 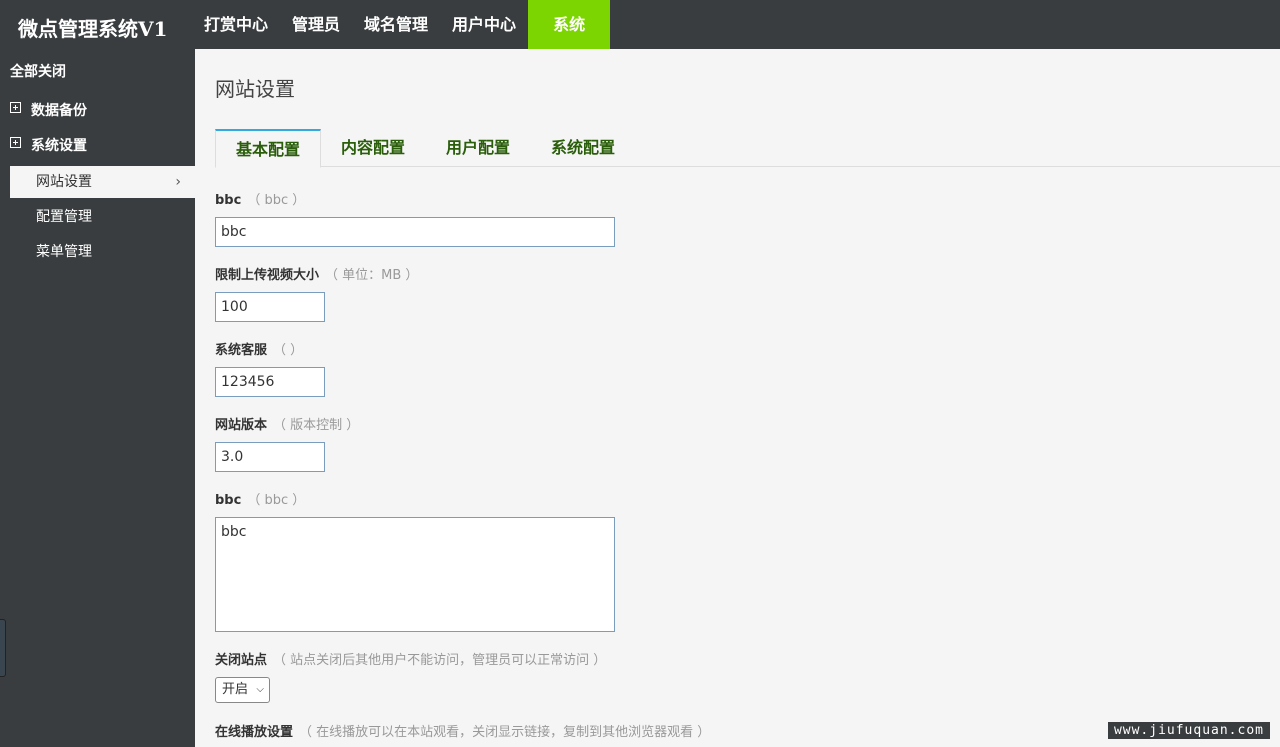 What do you see at coordinates (3, 648) in the screenshot?
I see `side-handle` at bounding box center [3, 648].